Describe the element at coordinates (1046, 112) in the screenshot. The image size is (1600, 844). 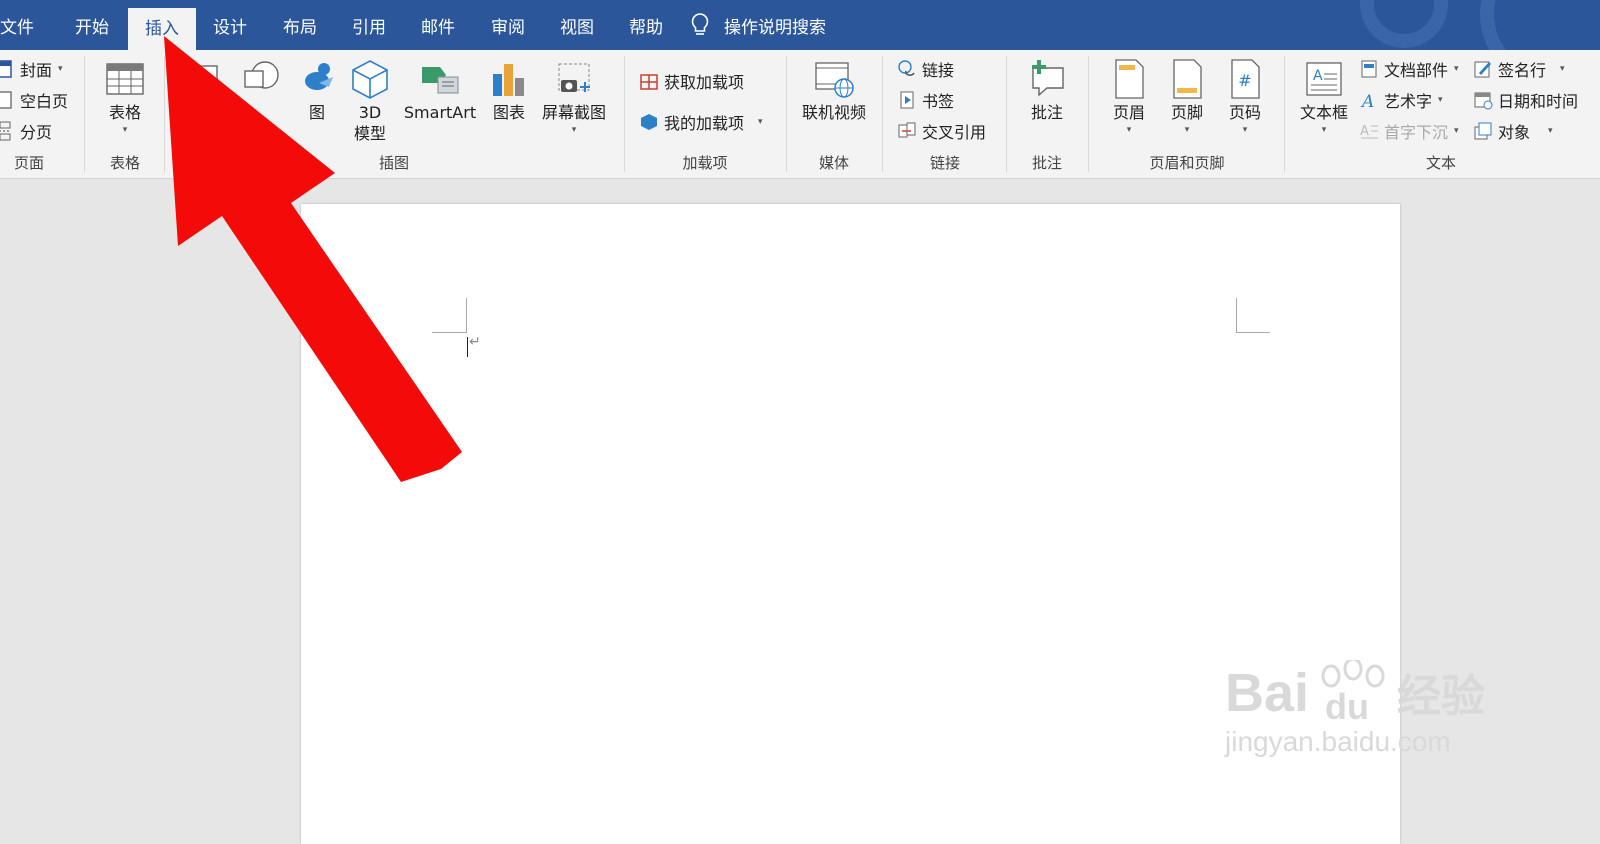
I see `new-comment-label: 批注` at that location.